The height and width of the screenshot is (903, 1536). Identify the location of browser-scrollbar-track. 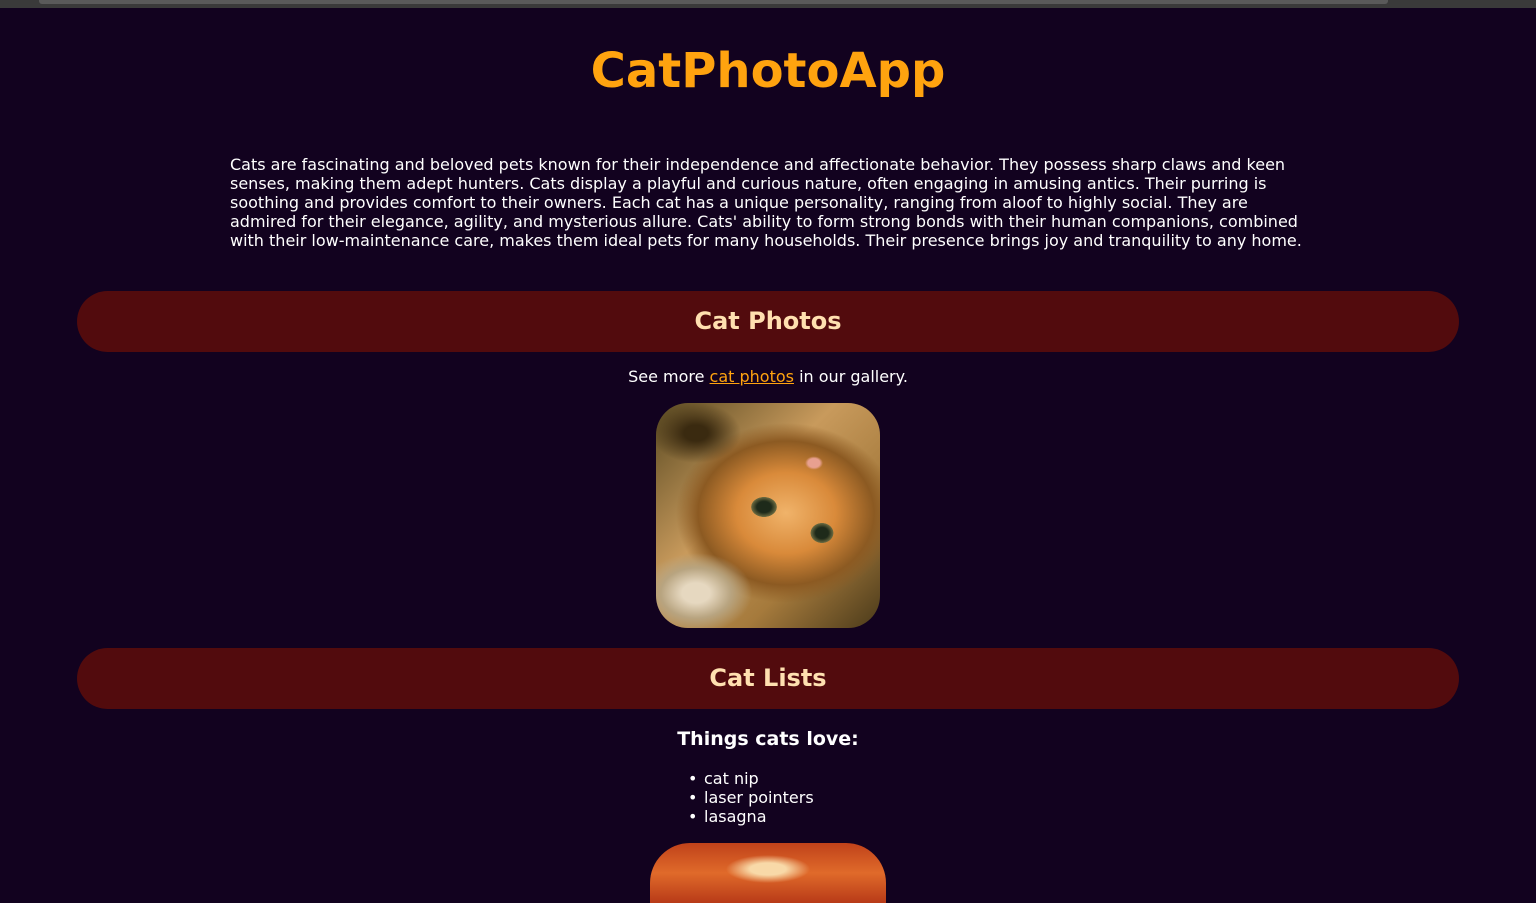
(768, 4).